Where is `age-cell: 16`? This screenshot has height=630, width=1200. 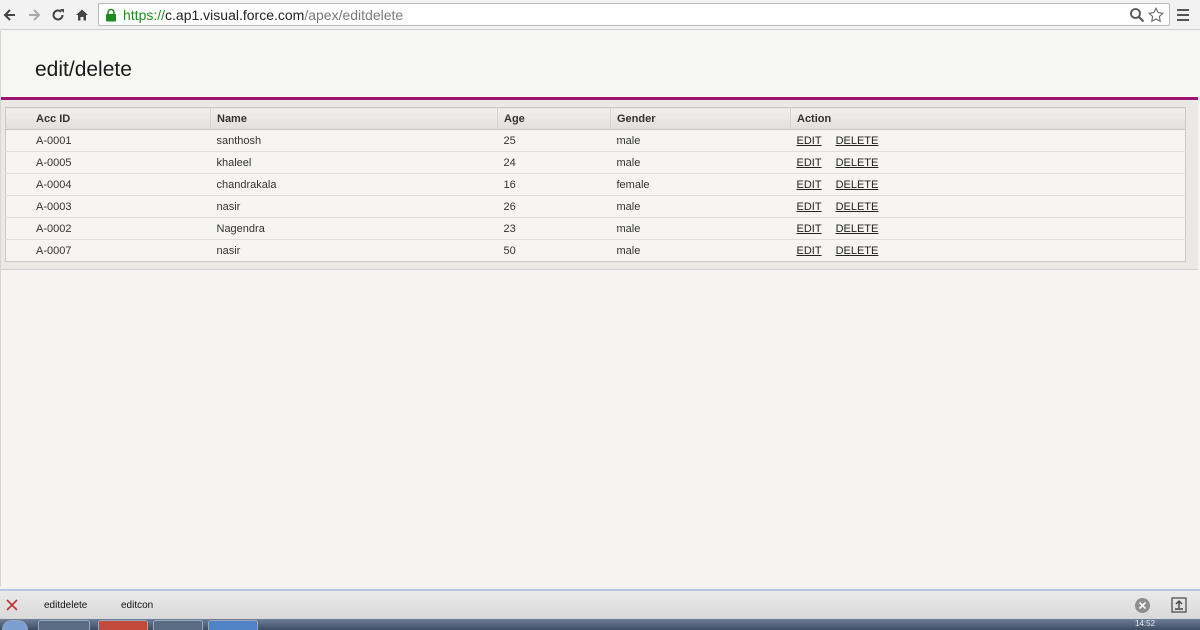
age-cell: 16 is located at coordinates (554, 184).